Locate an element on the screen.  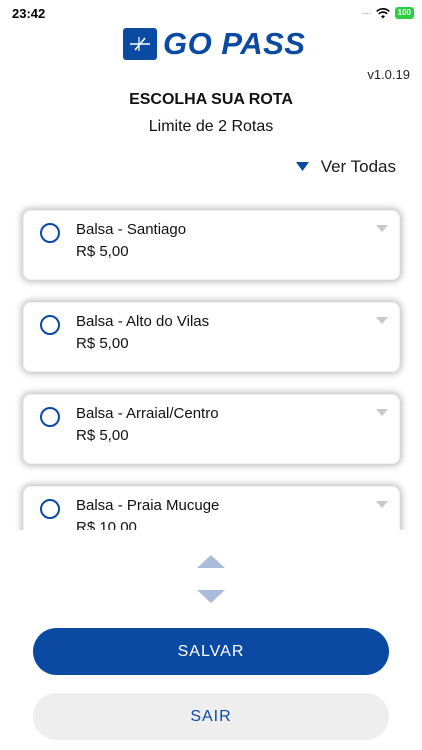
page-title: ESCOLHA SUA ROTA is located at coordinates (211, 99).